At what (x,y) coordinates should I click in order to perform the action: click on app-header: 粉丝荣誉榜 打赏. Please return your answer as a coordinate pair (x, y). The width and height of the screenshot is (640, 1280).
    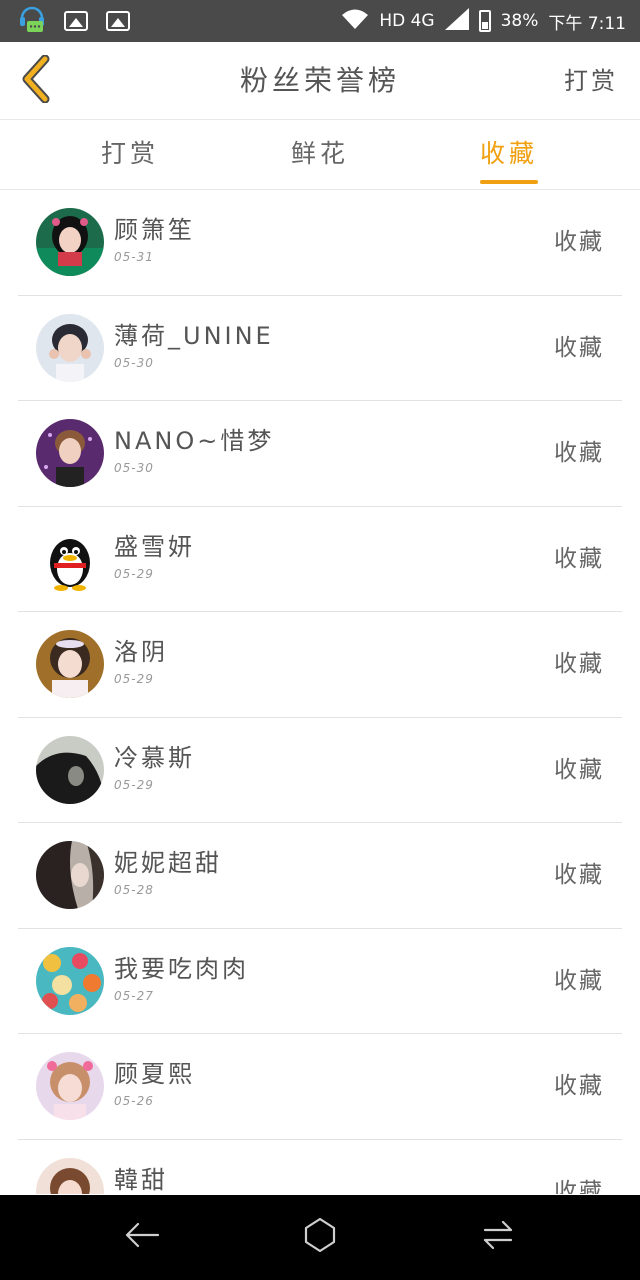
    Looking at the image, I should click on (320, 81).